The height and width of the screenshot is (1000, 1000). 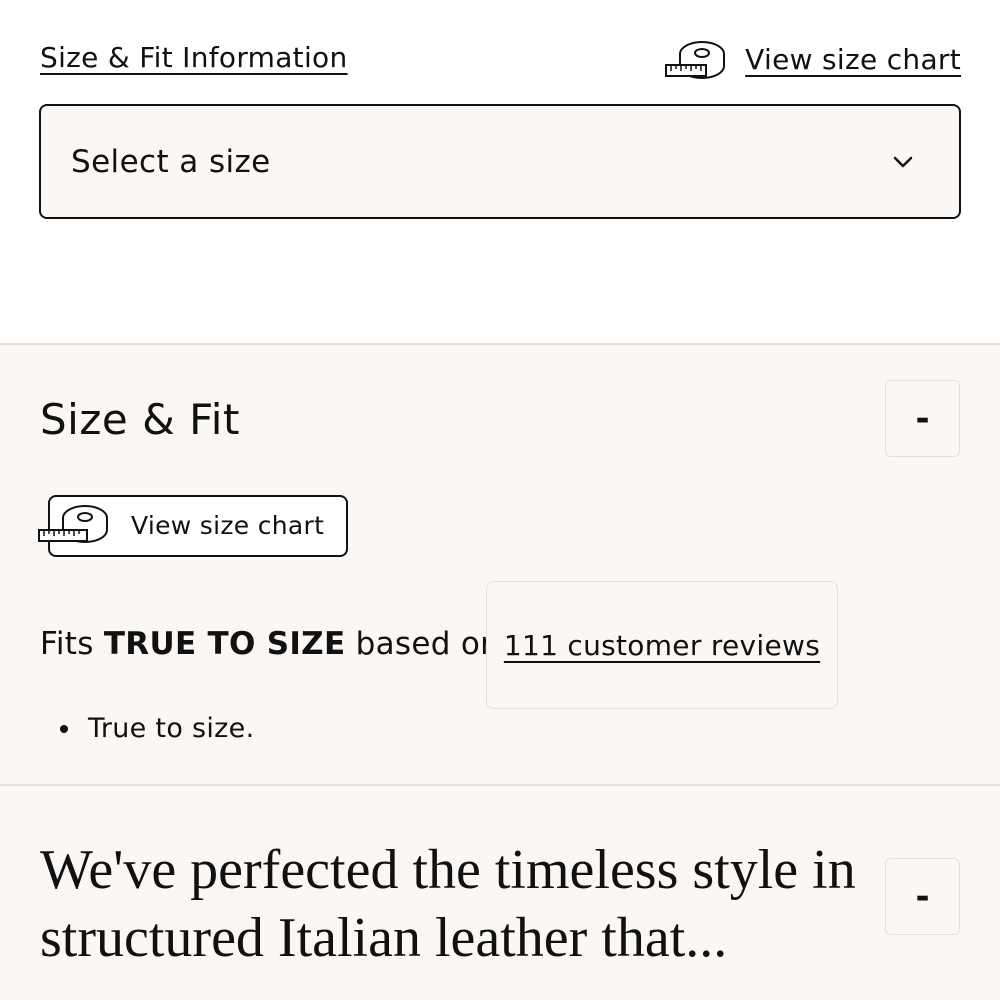 I want to click on chevron-down-icon, so click(x=903, y=161).